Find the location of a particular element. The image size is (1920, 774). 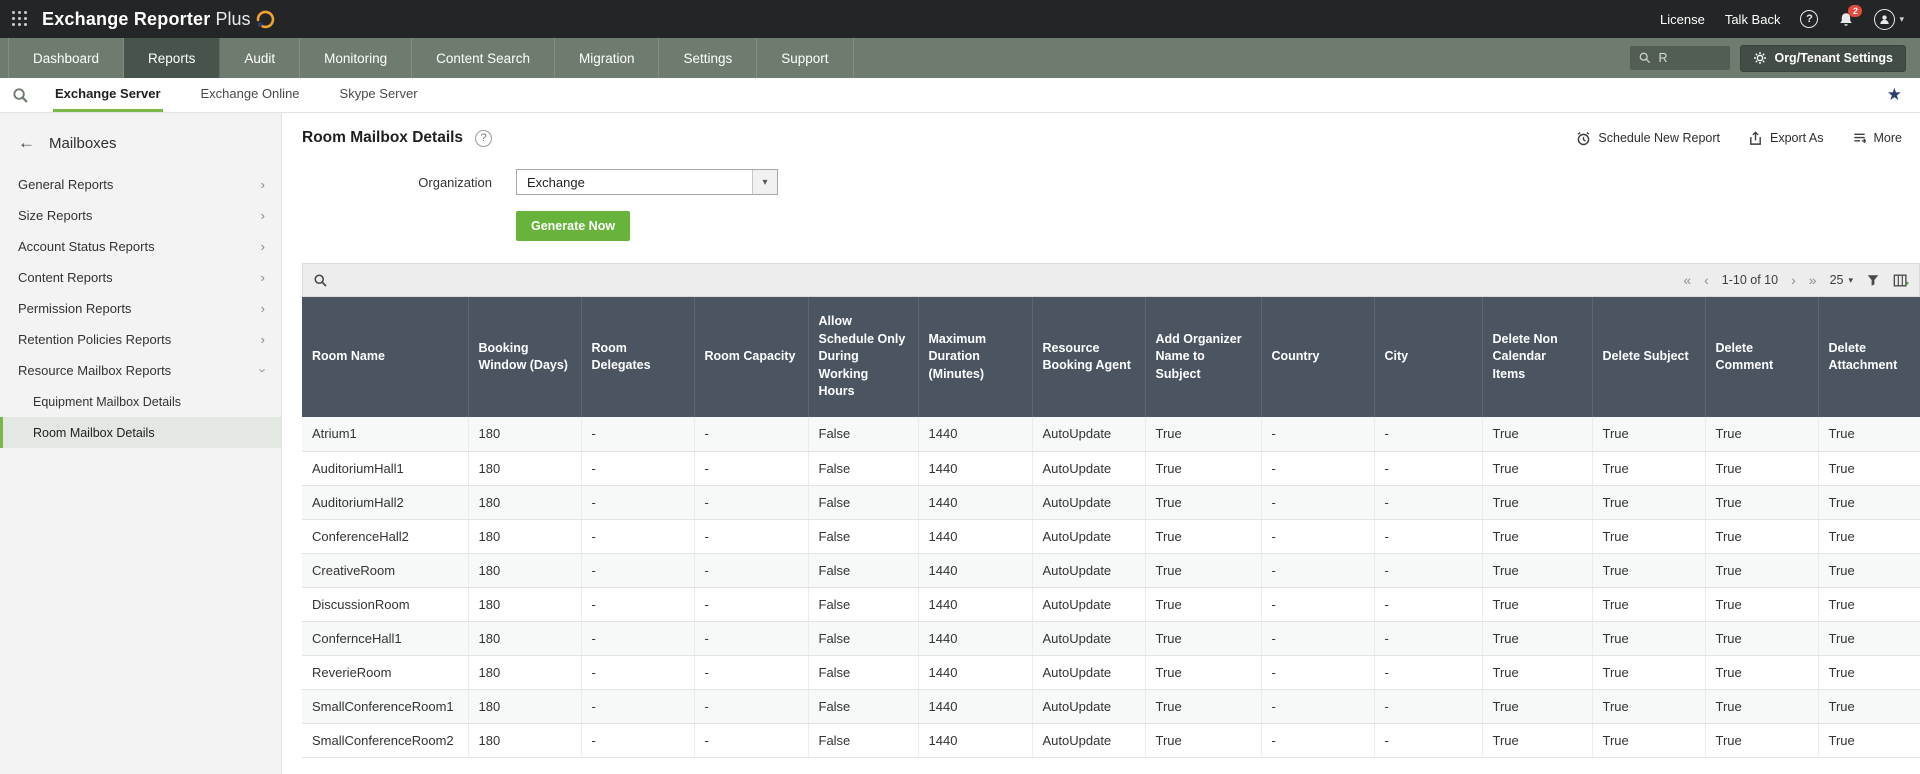

nav-tab-settings: Settings is located at coordinates (708, 58).